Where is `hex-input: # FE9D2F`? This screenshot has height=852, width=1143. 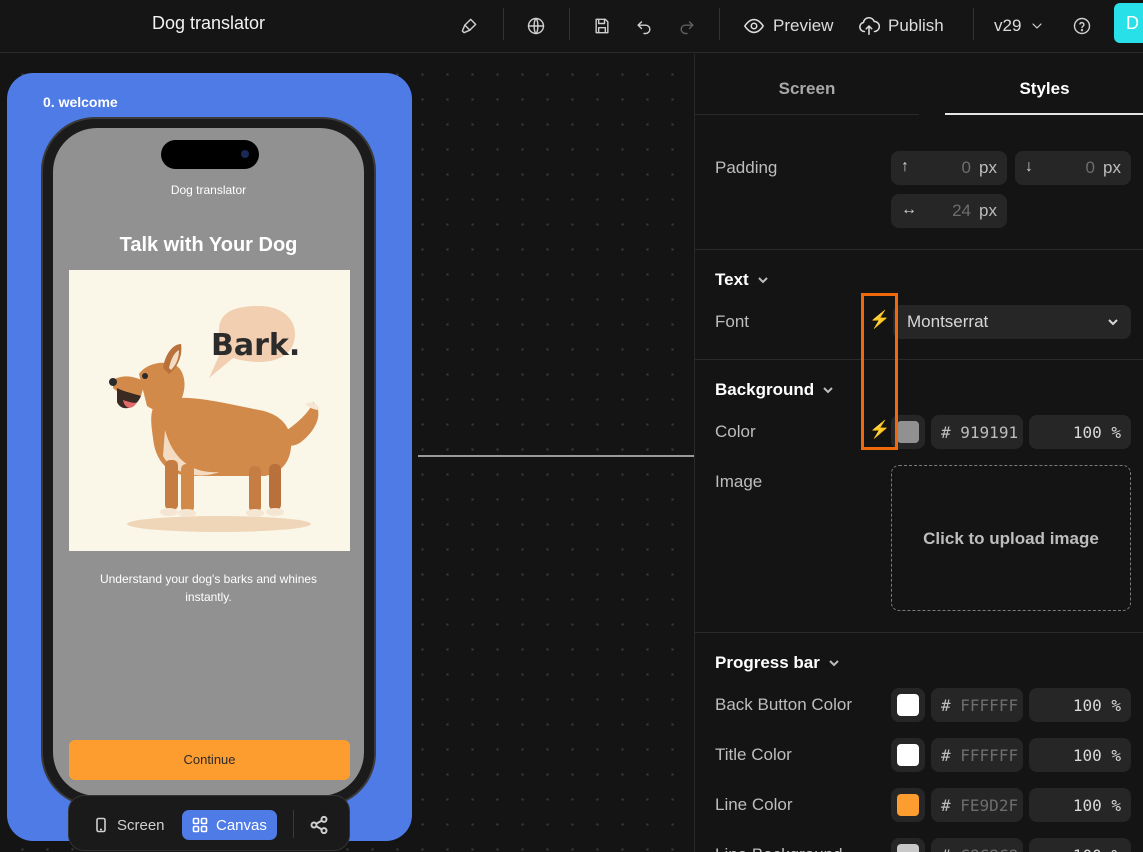
hex-input: # FE9D2F is located at coordinates (977, 805).